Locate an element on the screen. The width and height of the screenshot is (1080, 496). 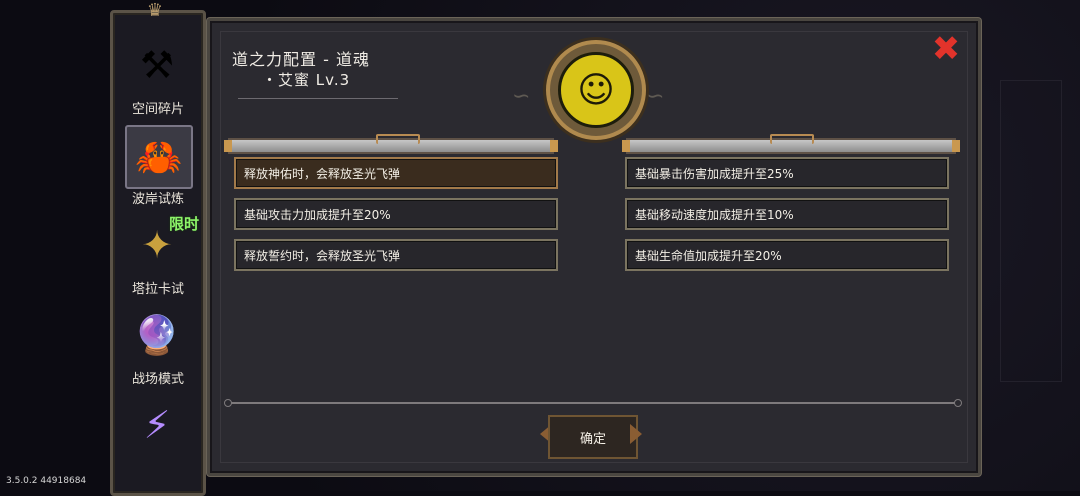
sidebar-item-label: 塔拉卡试 is located at coordinates (157, 289).